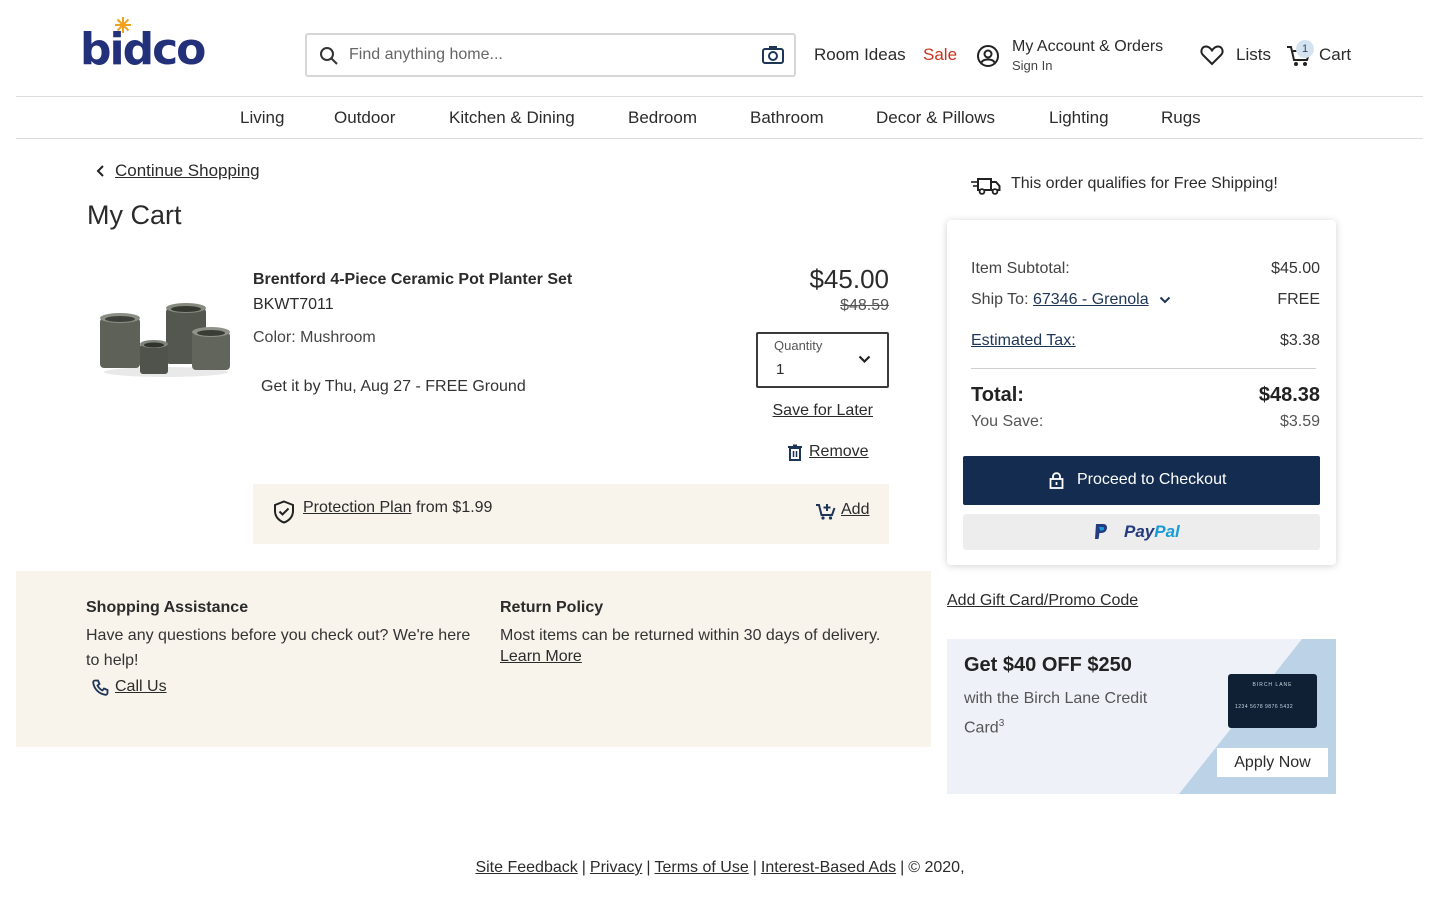 The height and width of the screenshot is (900, 1440). I want to click on promo-text-body: with the Birch Lane Credit Card, so click(1056, 713).